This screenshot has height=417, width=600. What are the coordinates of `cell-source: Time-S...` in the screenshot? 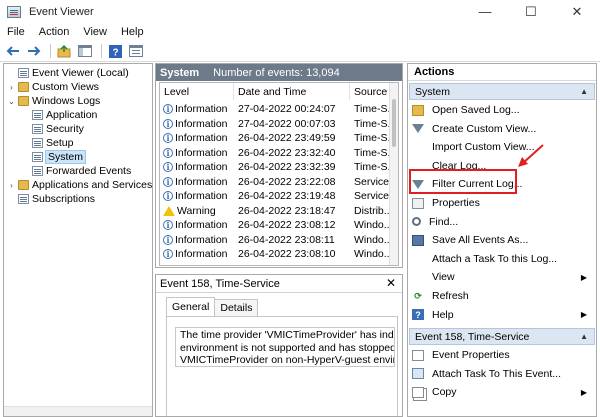 It's located at (372, 123).